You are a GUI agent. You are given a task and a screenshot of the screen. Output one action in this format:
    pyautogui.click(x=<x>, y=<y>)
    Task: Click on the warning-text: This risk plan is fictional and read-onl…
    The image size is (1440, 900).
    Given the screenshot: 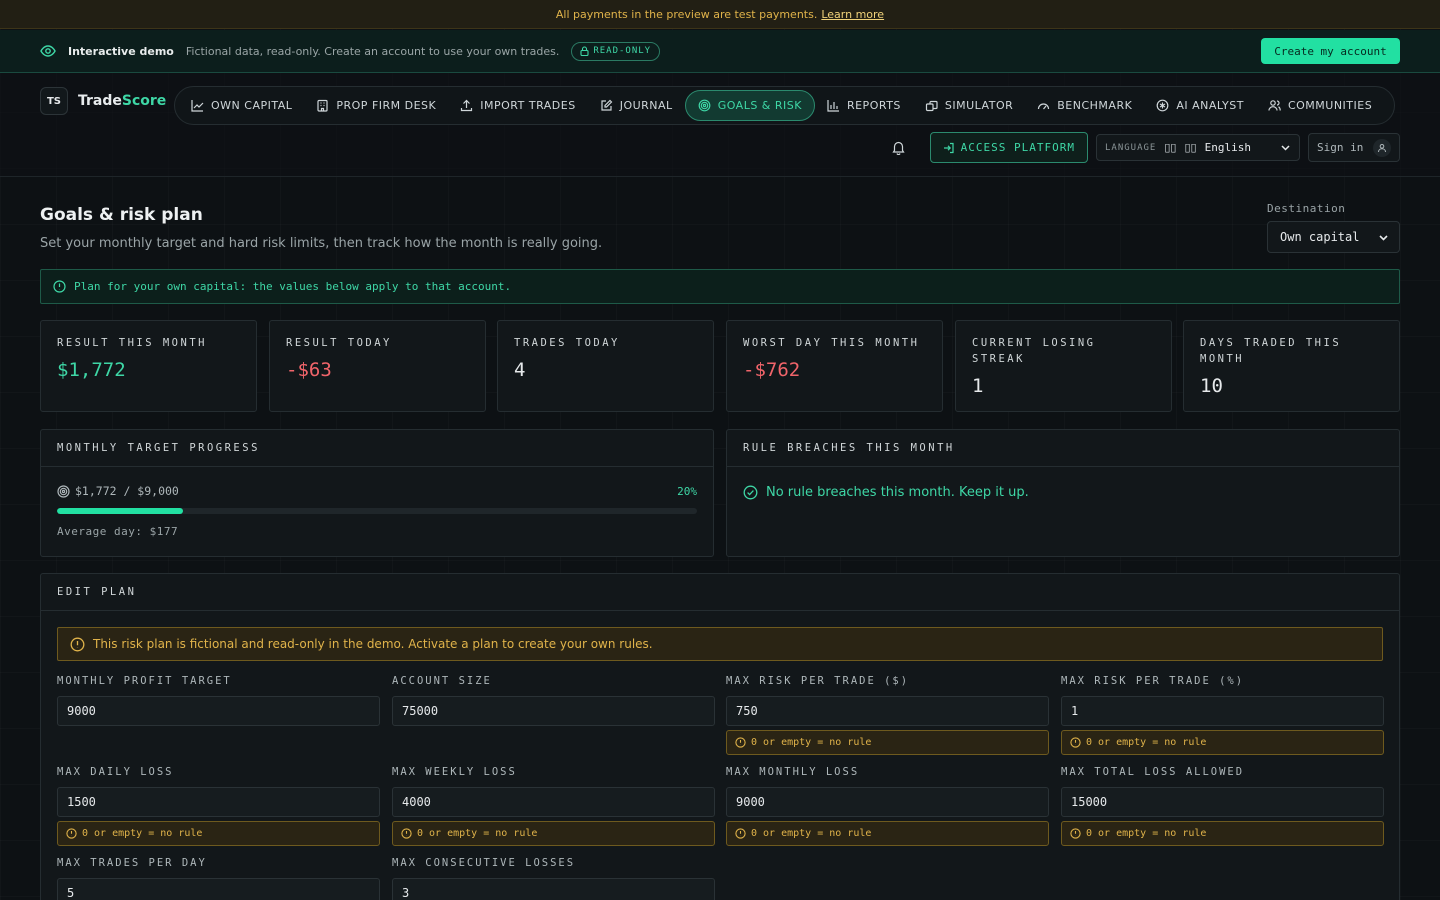 What is the action you would take?
    pyautogui.click(x=373, y=644)
    